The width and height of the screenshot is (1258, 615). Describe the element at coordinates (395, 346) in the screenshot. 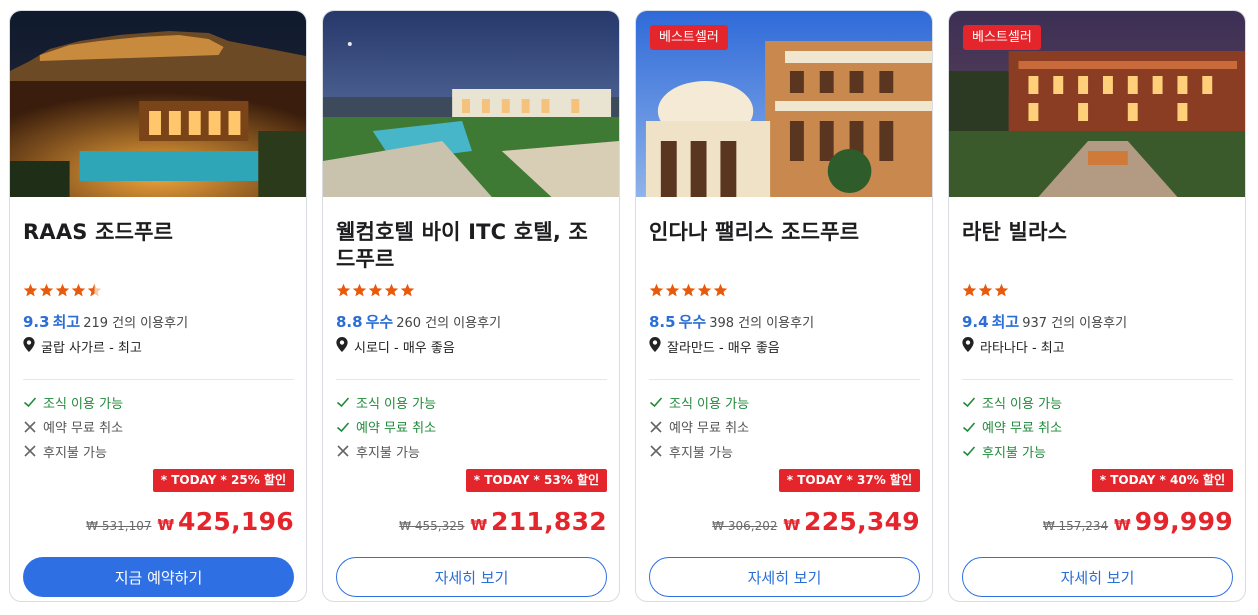

I see `location: 시로디 - 매우 좋음` at that location.